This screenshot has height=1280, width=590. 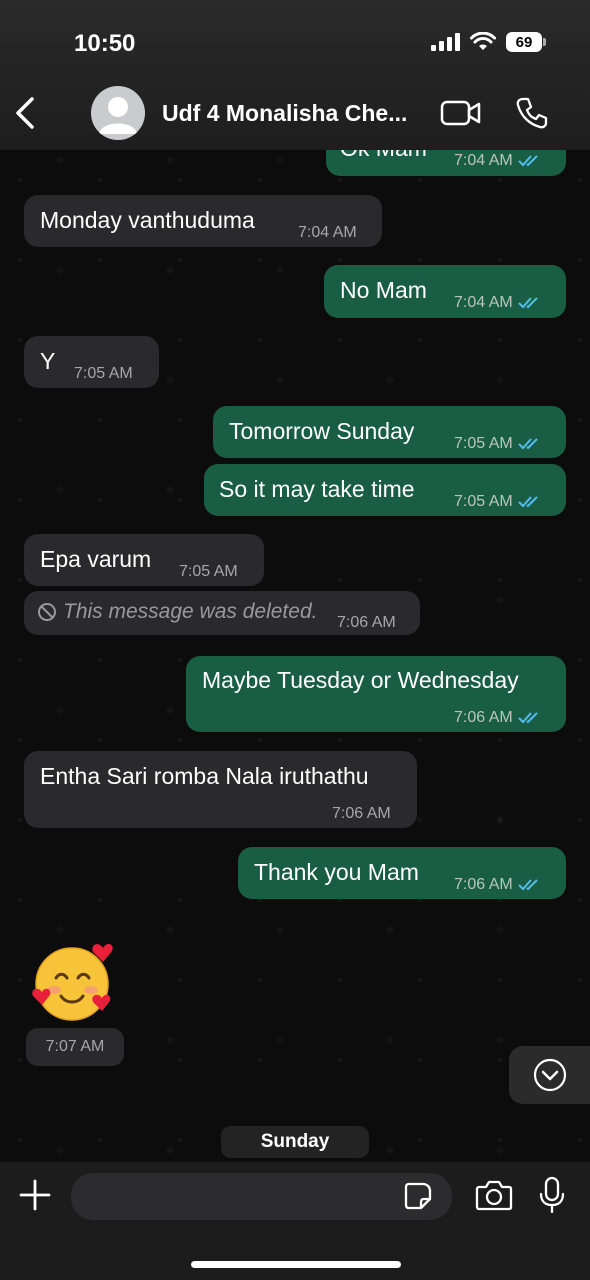 I want to click on message-bubble-outgoing: Thank you Mam 7:06 AM, so click(x=402, y=873).